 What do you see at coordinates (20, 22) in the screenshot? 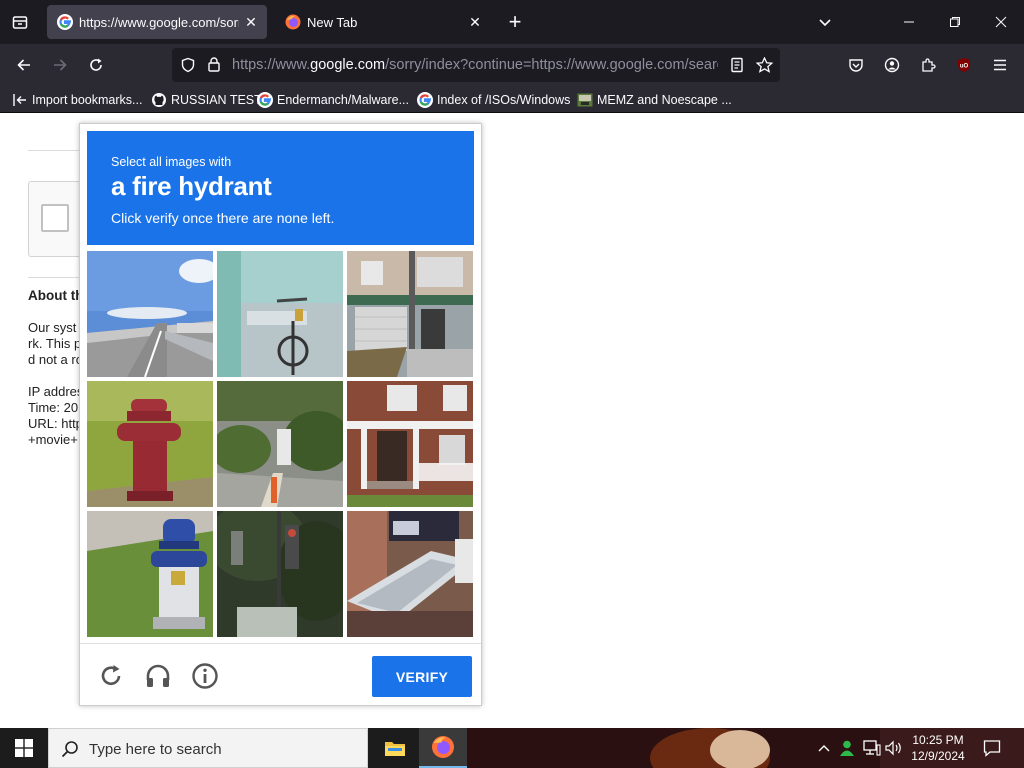
I see `tab-list-icon` at bounding box center [20, 22].